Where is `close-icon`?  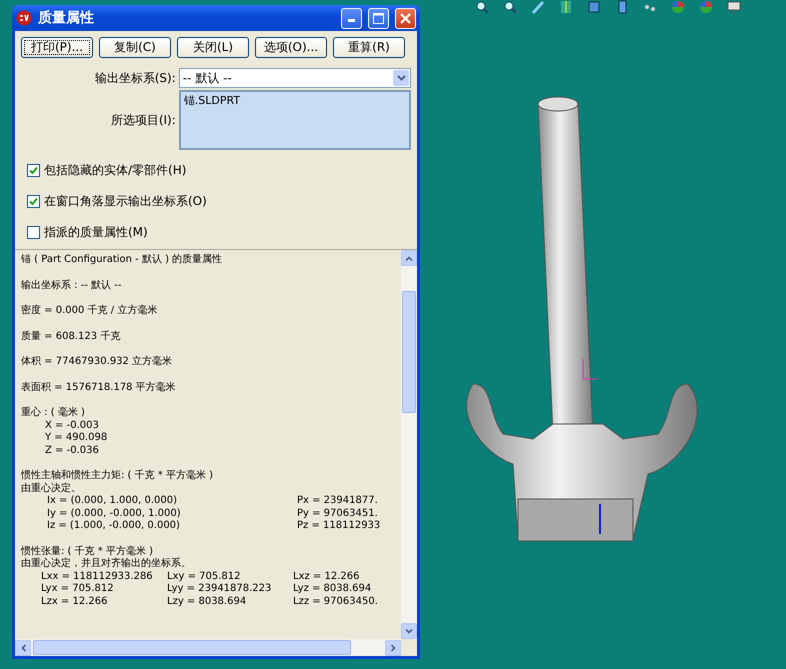 close-icon is located at coordinates (405, 18).